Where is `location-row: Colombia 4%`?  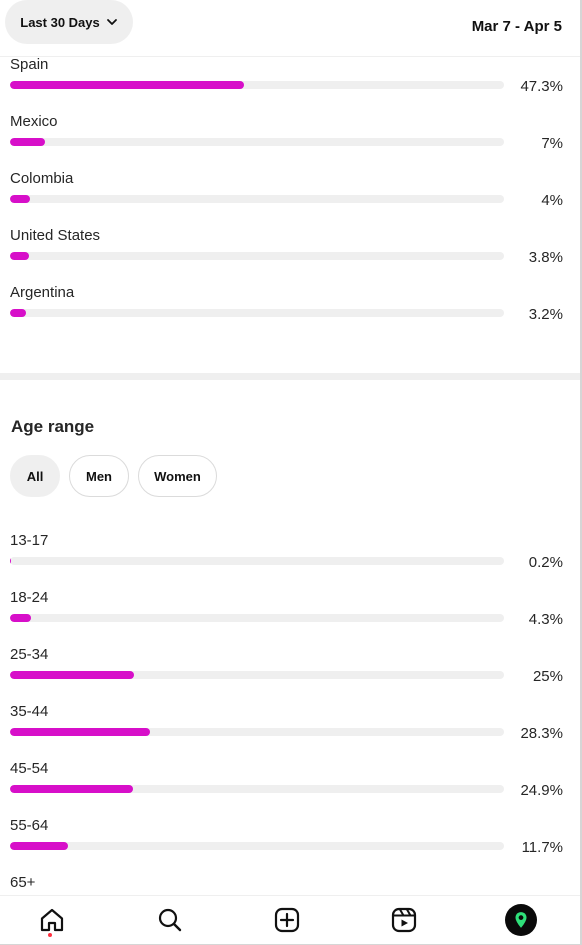
location-row: Colombia 4% is located at coordinates (286, 195).